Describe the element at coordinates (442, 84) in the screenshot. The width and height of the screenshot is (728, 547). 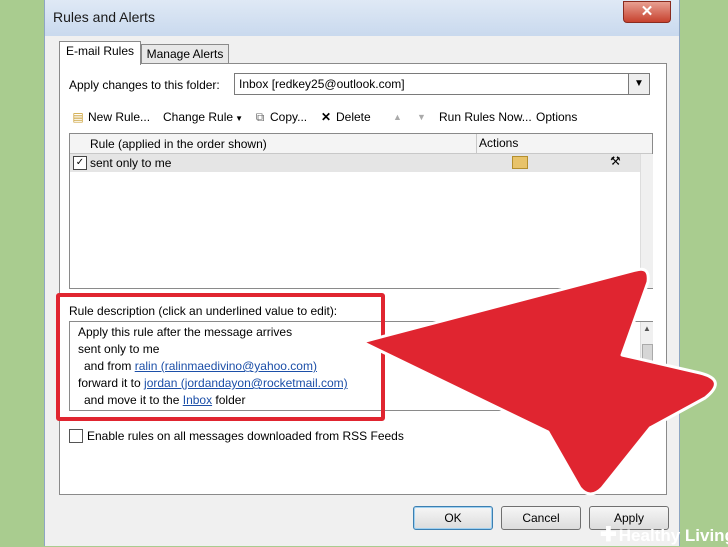
I see `folder-select: Inbox [redkey25@outlook.com] ▼` at that location.